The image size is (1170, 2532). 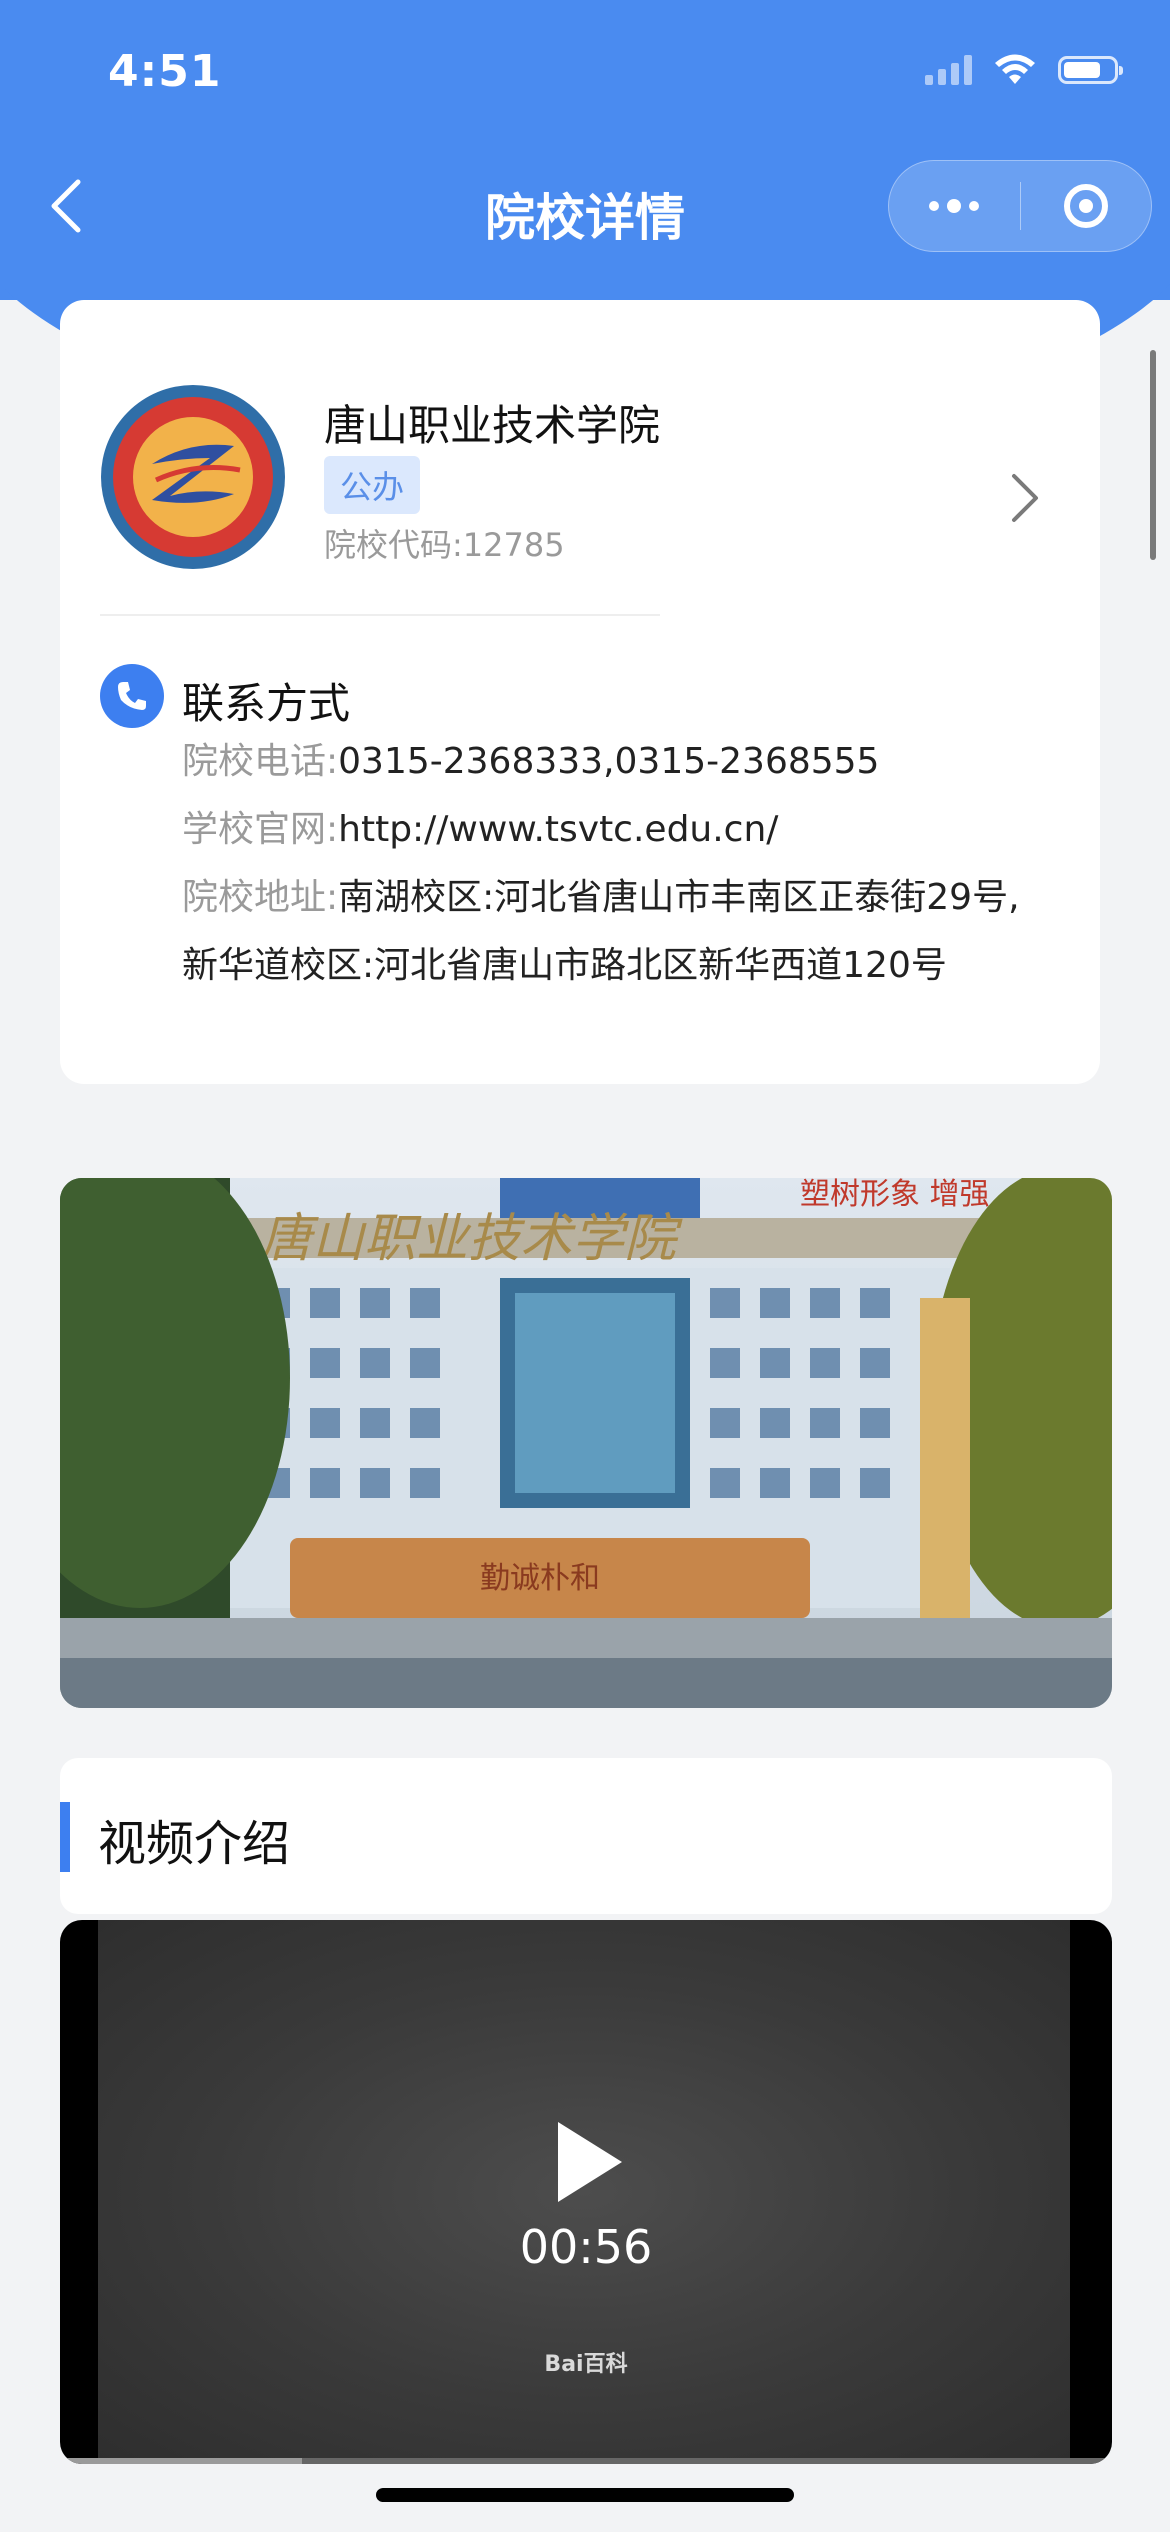 What do you see at coordinates (589, 2162) in the screenshot?
I see `play-icon` at bounding box center [589, 2162].